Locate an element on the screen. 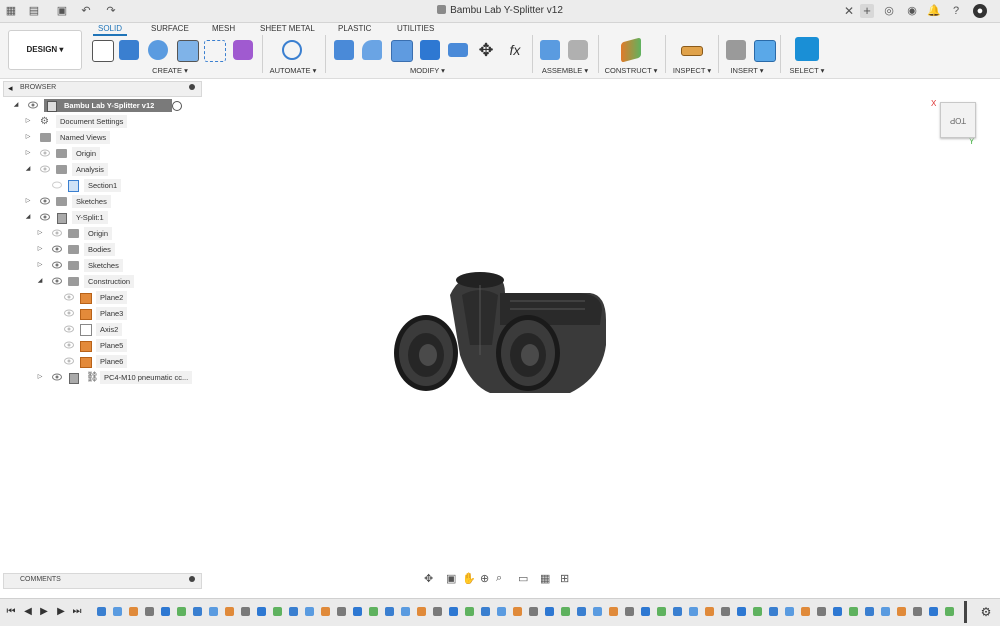  help-icon: ? is located at coordinates (956, 11).